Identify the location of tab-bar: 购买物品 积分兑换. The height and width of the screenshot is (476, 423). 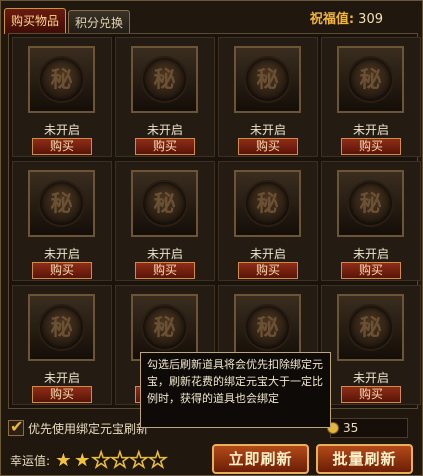
(67, 21).